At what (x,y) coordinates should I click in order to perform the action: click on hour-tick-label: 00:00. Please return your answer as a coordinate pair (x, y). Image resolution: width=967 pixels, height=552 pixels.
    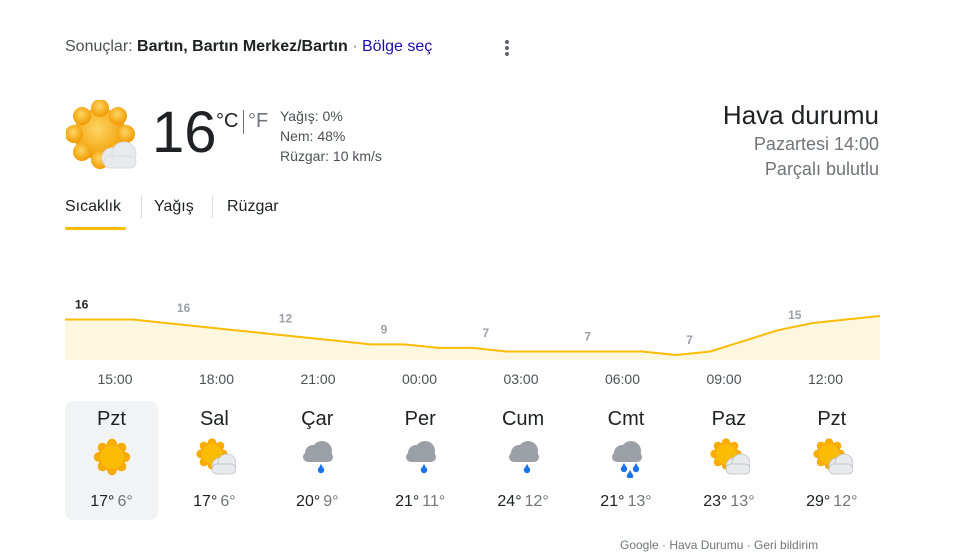
    Looking at the image, I should click on (419, 379).